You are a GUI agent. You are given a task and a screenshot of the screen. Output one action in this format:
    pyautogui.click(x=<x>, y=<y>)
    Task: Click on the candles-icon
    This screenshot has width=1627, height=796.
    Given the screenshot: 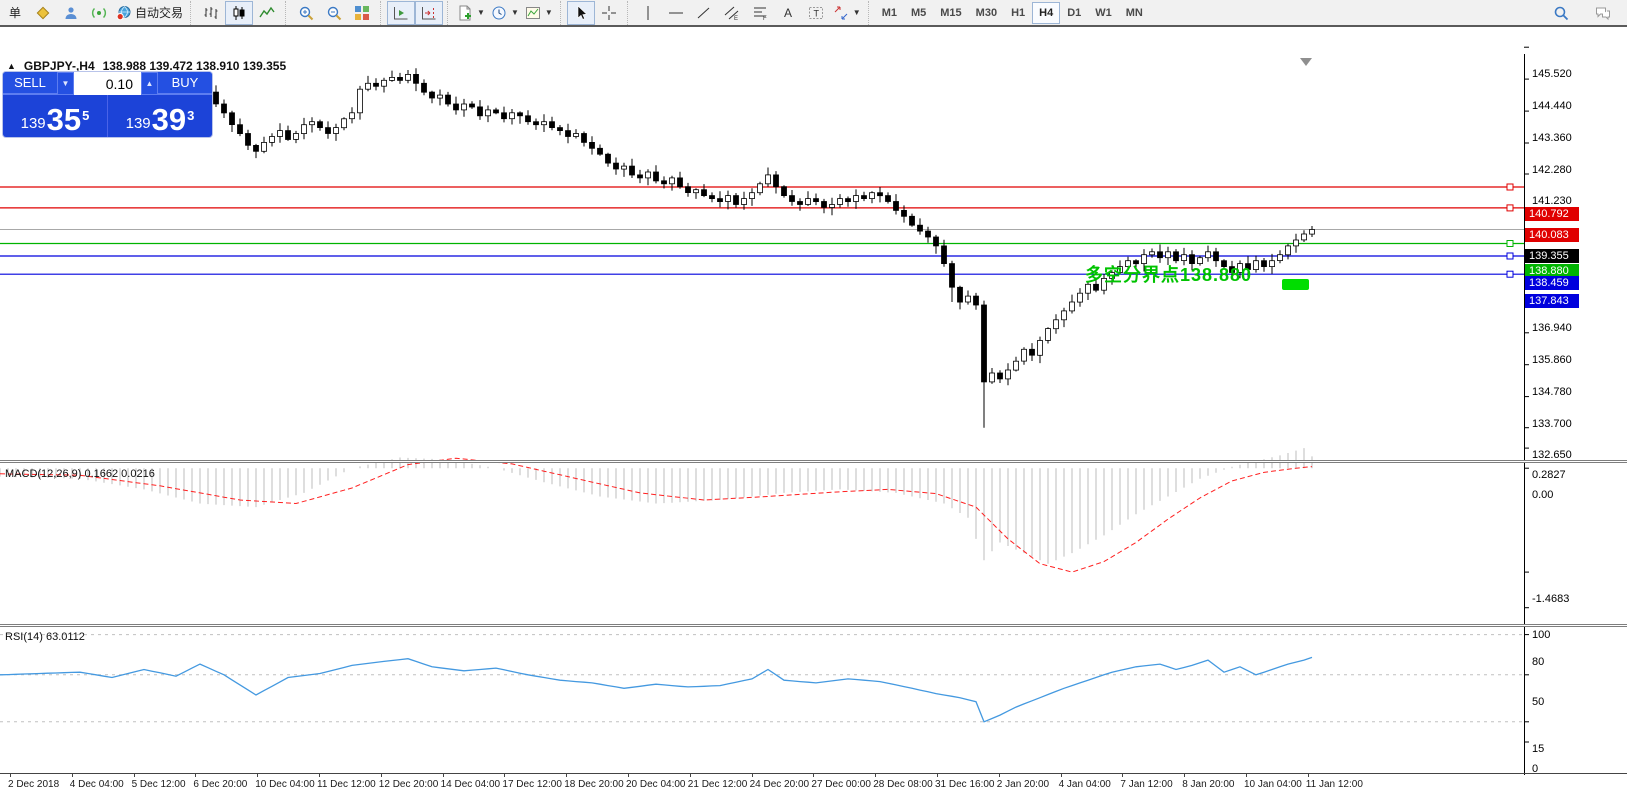 What is the action you would take?
    pyautogui.click(x=239, y=13)
    